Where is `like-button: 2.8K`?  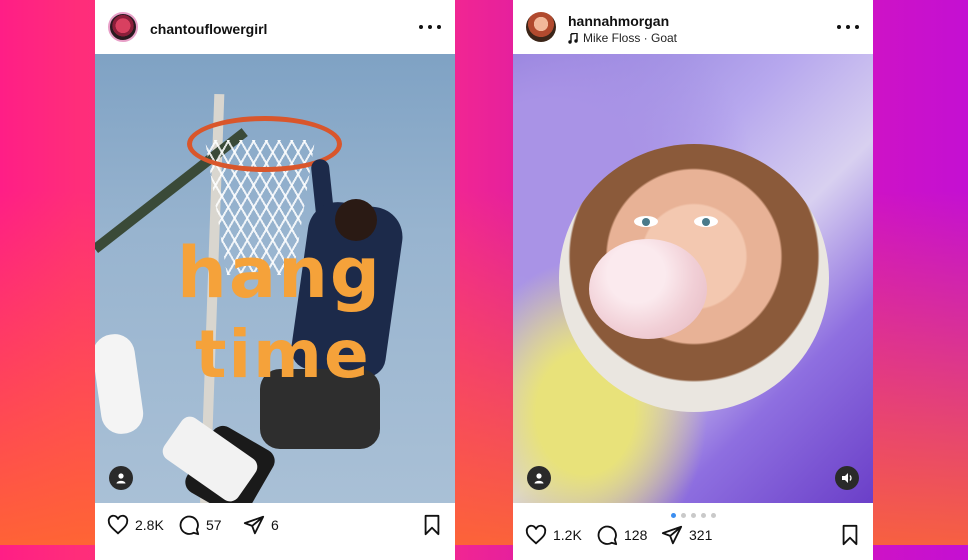 like-button: 2.8K is located at coordinates (135, 525).